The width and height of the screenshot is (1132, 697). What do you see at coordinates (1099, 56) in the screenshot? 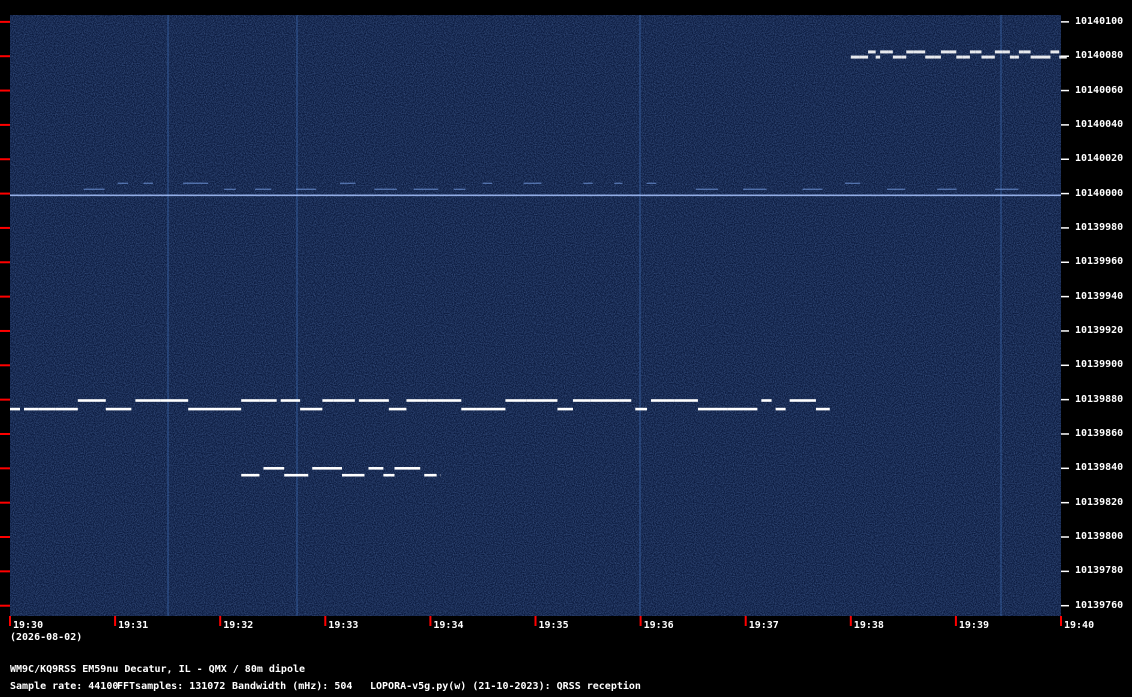
I see `y-tick-label: 10140080` at bounding box center [1099, 56].